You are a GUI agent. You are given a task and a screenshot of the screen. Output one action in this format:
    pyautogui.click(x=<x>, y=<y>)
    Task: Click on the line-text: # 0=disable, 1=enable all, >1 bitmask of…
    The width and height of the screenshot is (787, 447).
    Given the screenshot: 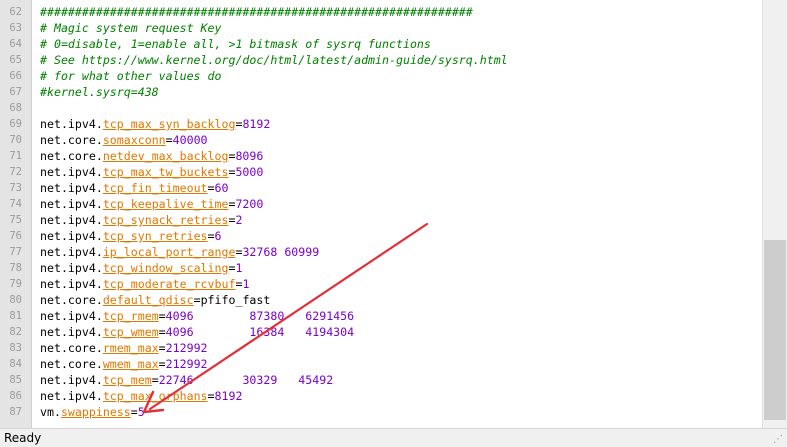 What is the action you would take?
    pyautogui.click(x=235, y=44)
    